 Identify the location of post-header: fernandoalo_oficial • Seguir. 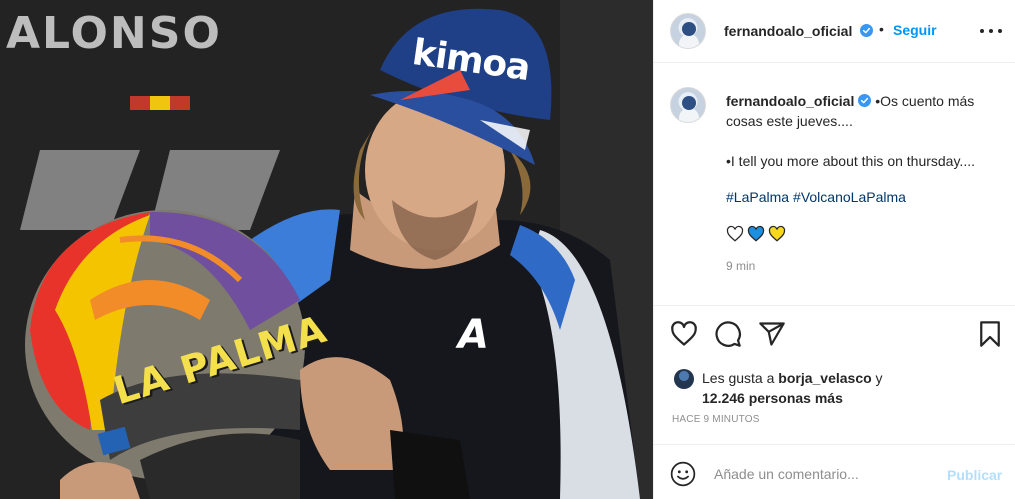
(834, 31).